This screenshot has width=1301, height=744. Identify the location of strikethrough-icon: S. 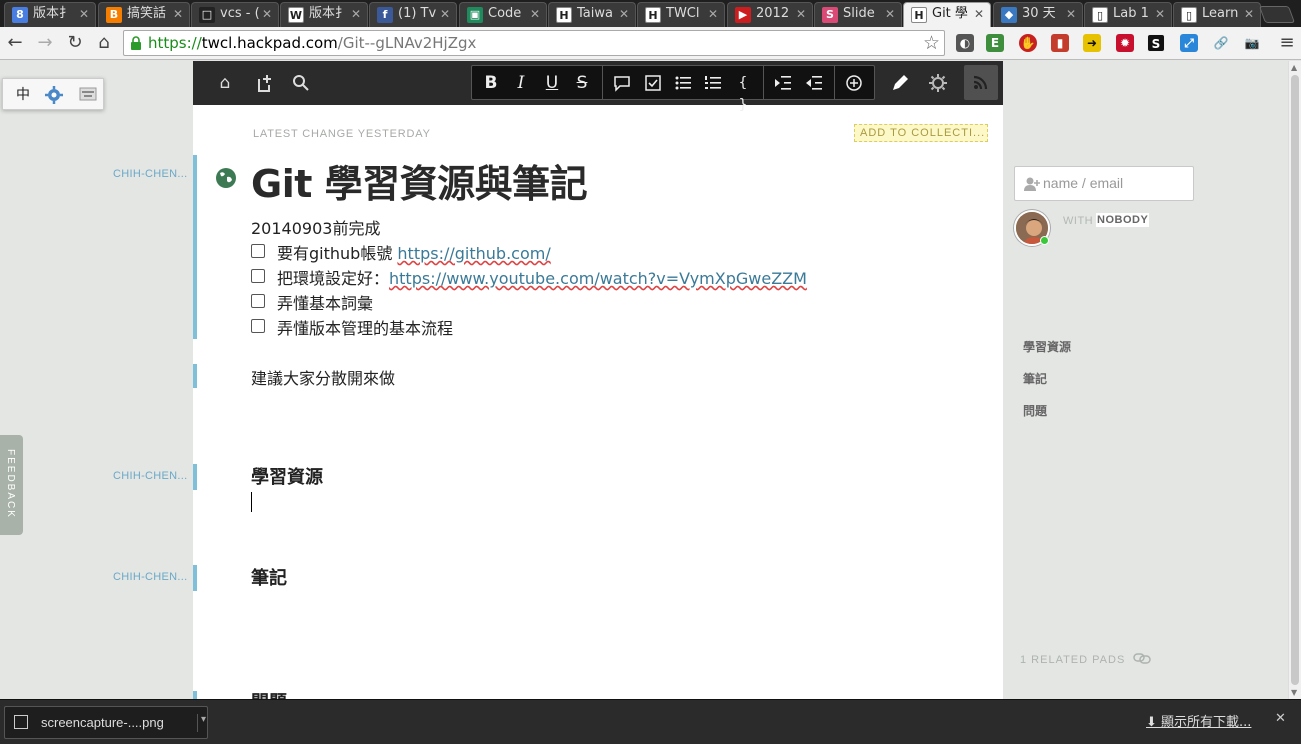
(582, 83).